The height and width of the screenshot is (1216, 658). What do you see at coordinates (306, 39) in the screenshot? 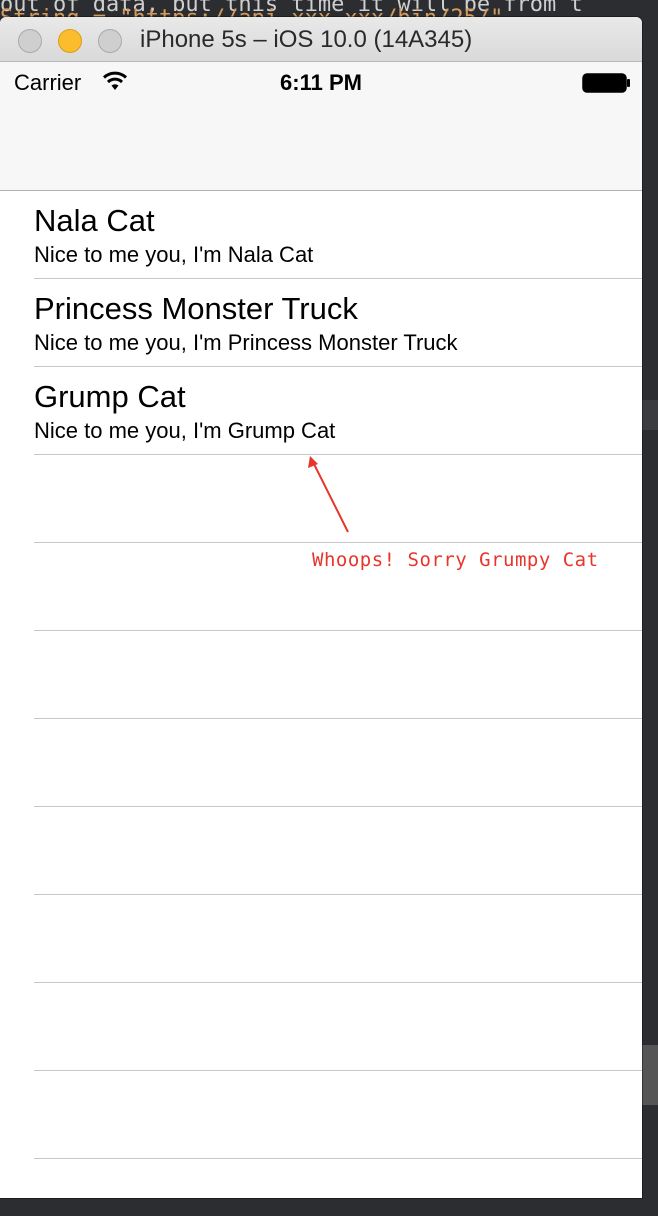
I see `window-title: iPhone 5s – iOS 10.0 (14A345)` at bounding box center [306, 39].